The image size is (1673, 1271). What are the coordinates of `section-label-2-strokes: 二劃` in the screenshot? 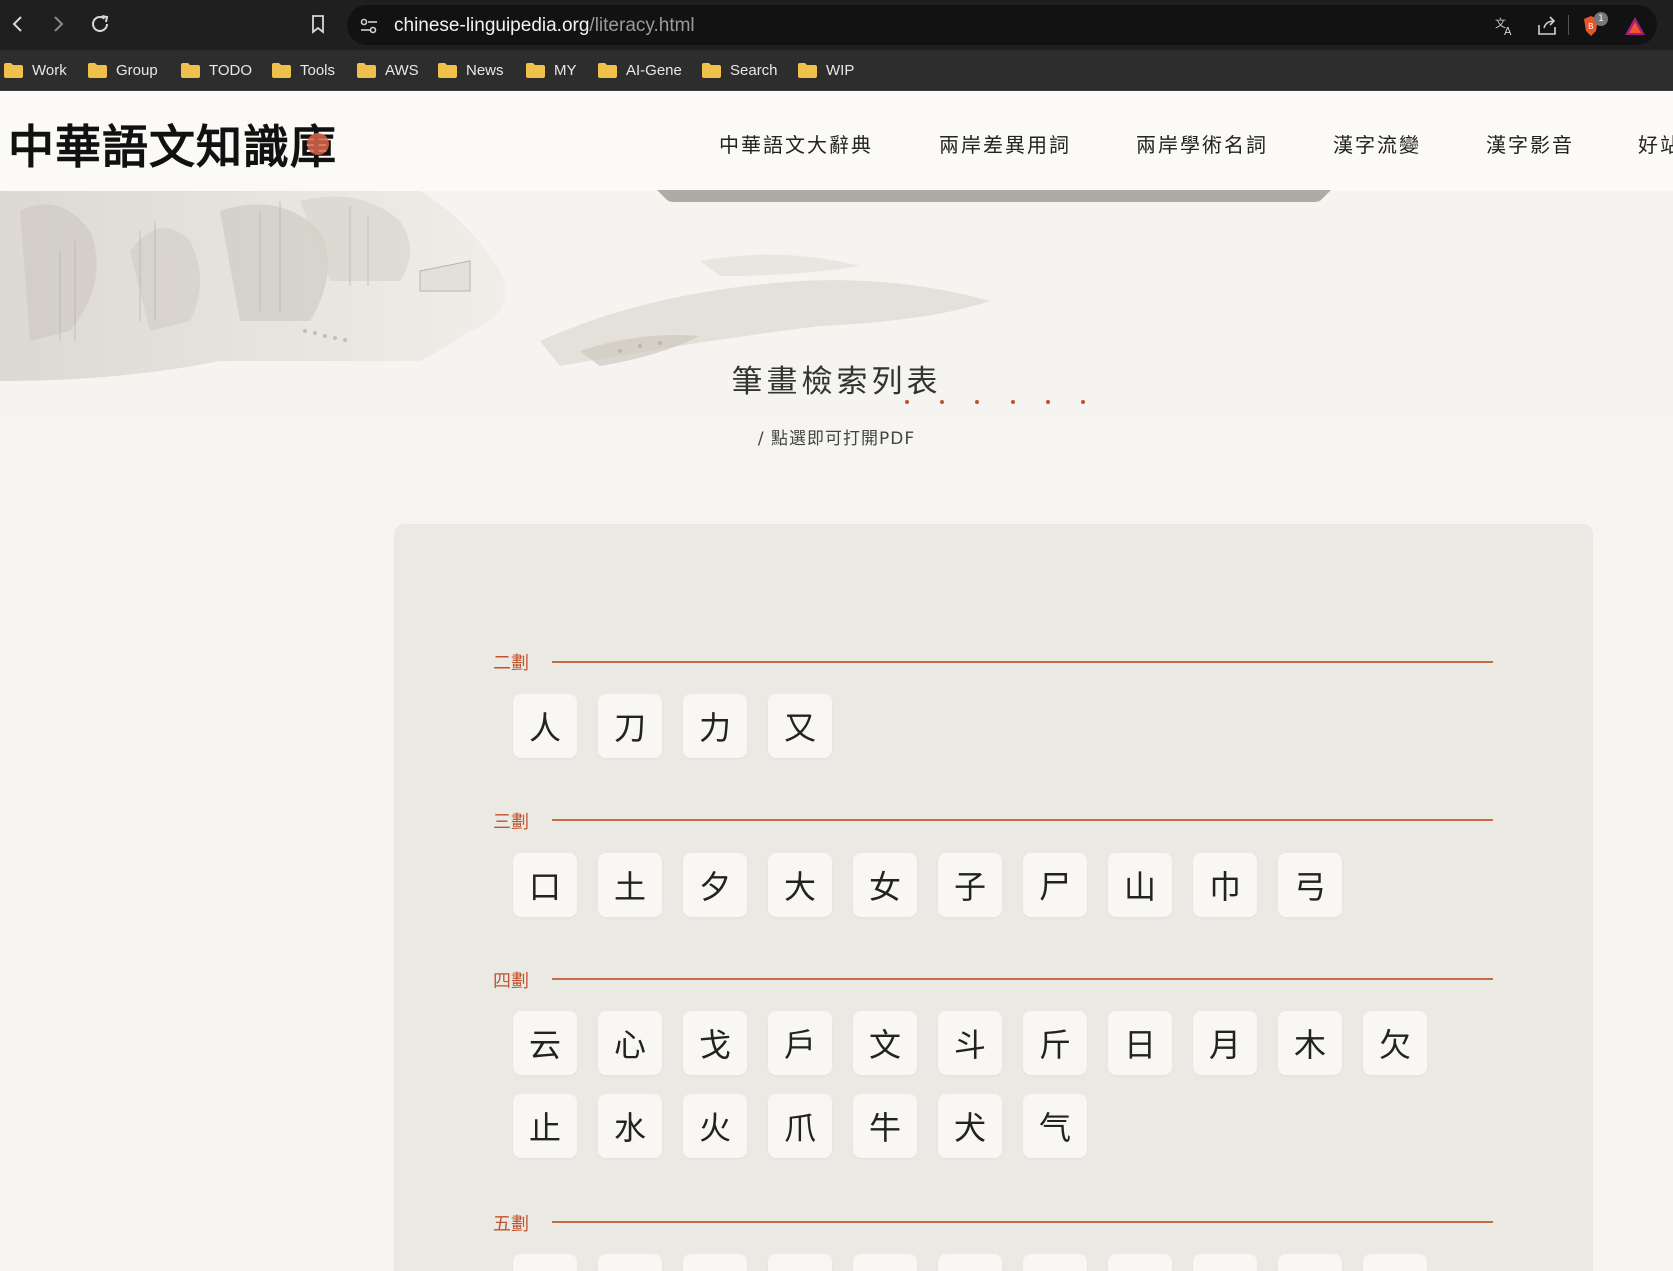 It's located at (511, 663).